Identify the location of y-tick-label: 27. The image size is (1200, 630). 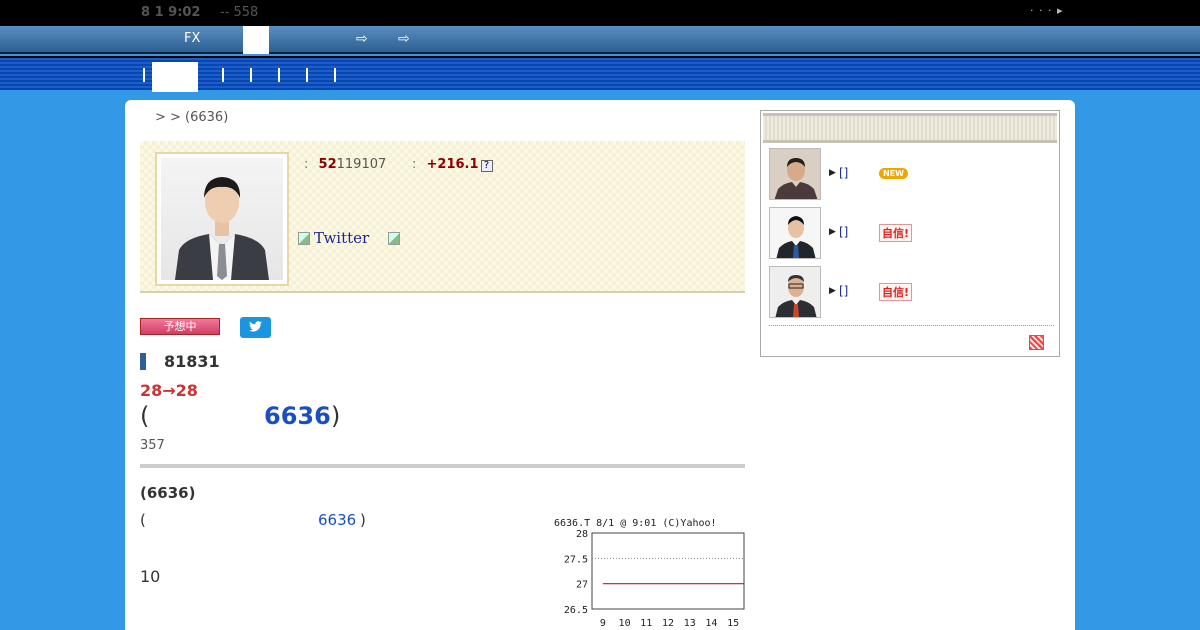
(582, 585).